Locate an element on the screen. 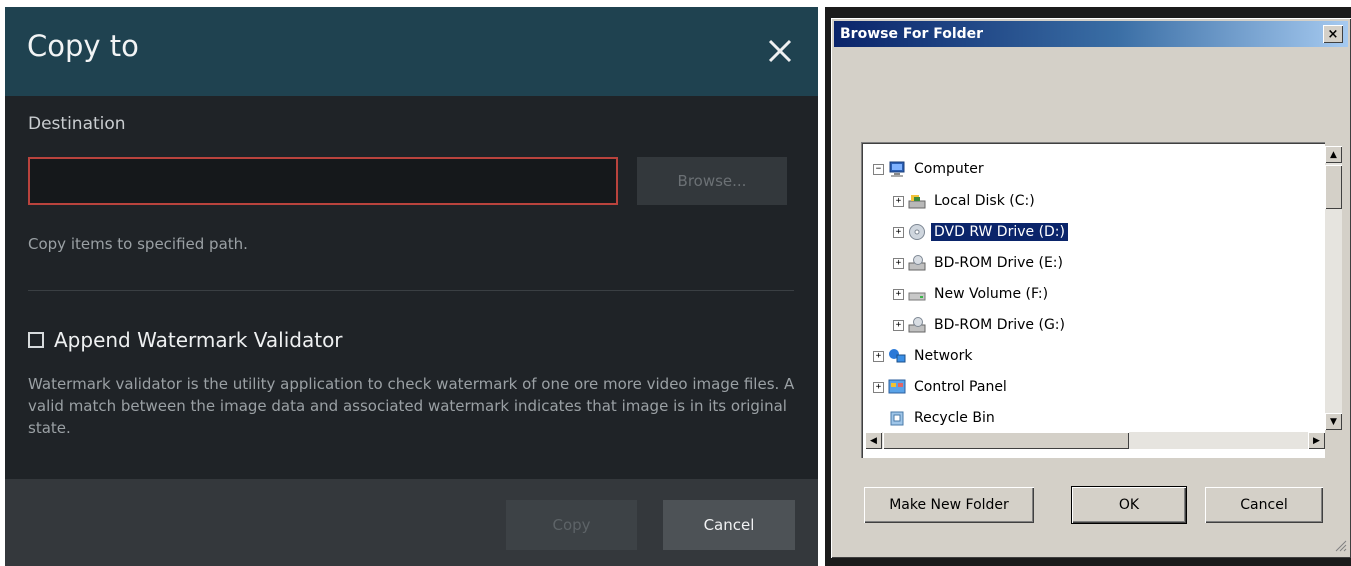 Image resolution: width=1351 pixels, height=566 pixels. collapse-toggle: − is located at coordinates (878, 169).